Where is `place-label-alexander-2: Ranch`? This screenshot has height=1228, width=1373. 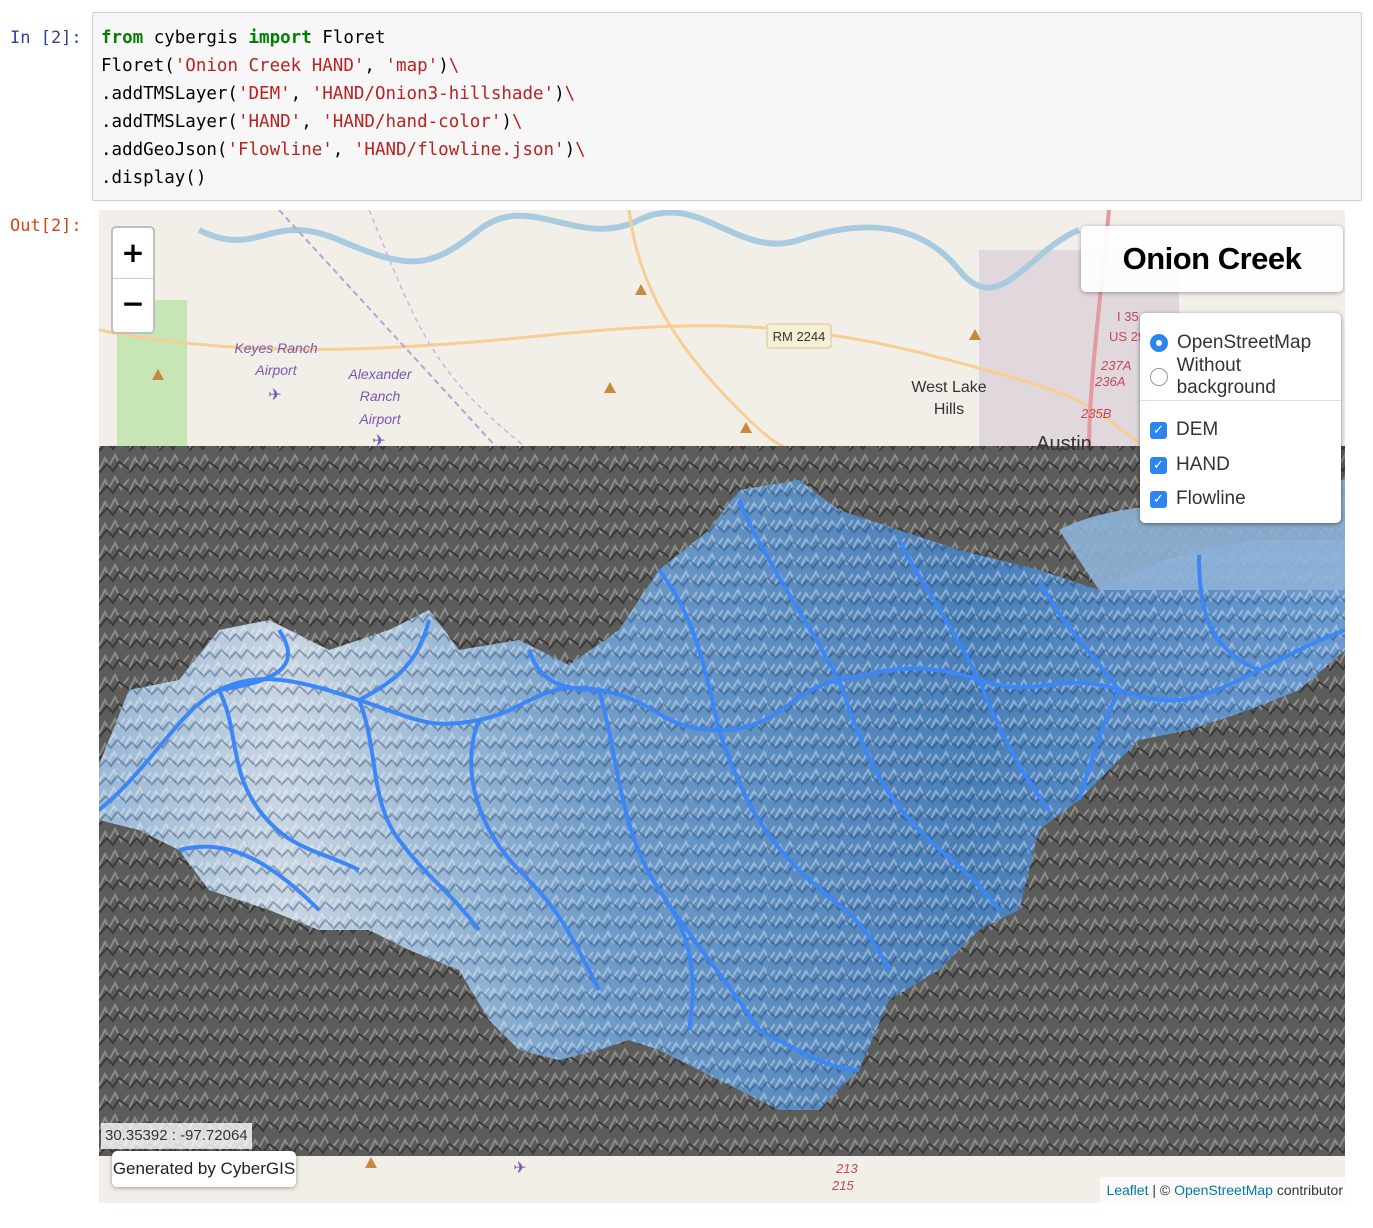
place-label-alexander-2: Ranch is located at coordinates (380, 396).